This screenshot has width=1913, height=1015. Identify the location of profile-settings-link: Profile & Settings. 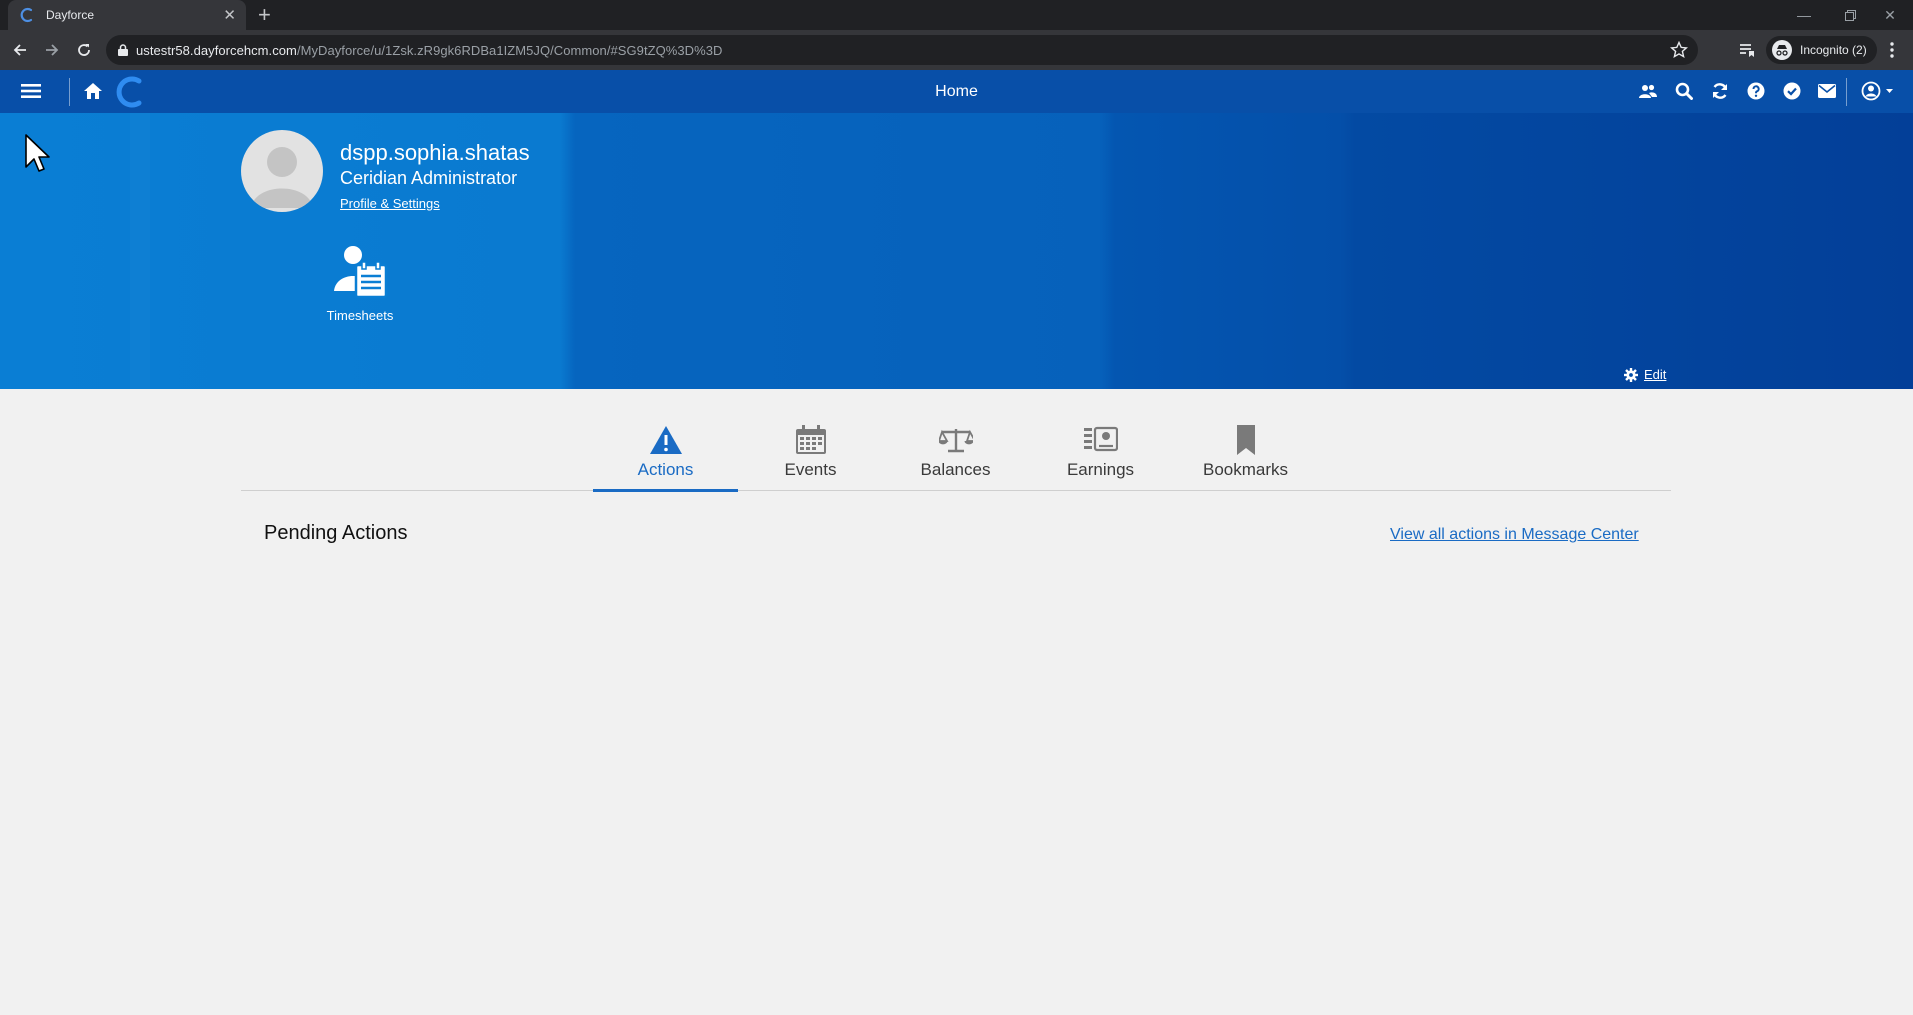
(390, 203).